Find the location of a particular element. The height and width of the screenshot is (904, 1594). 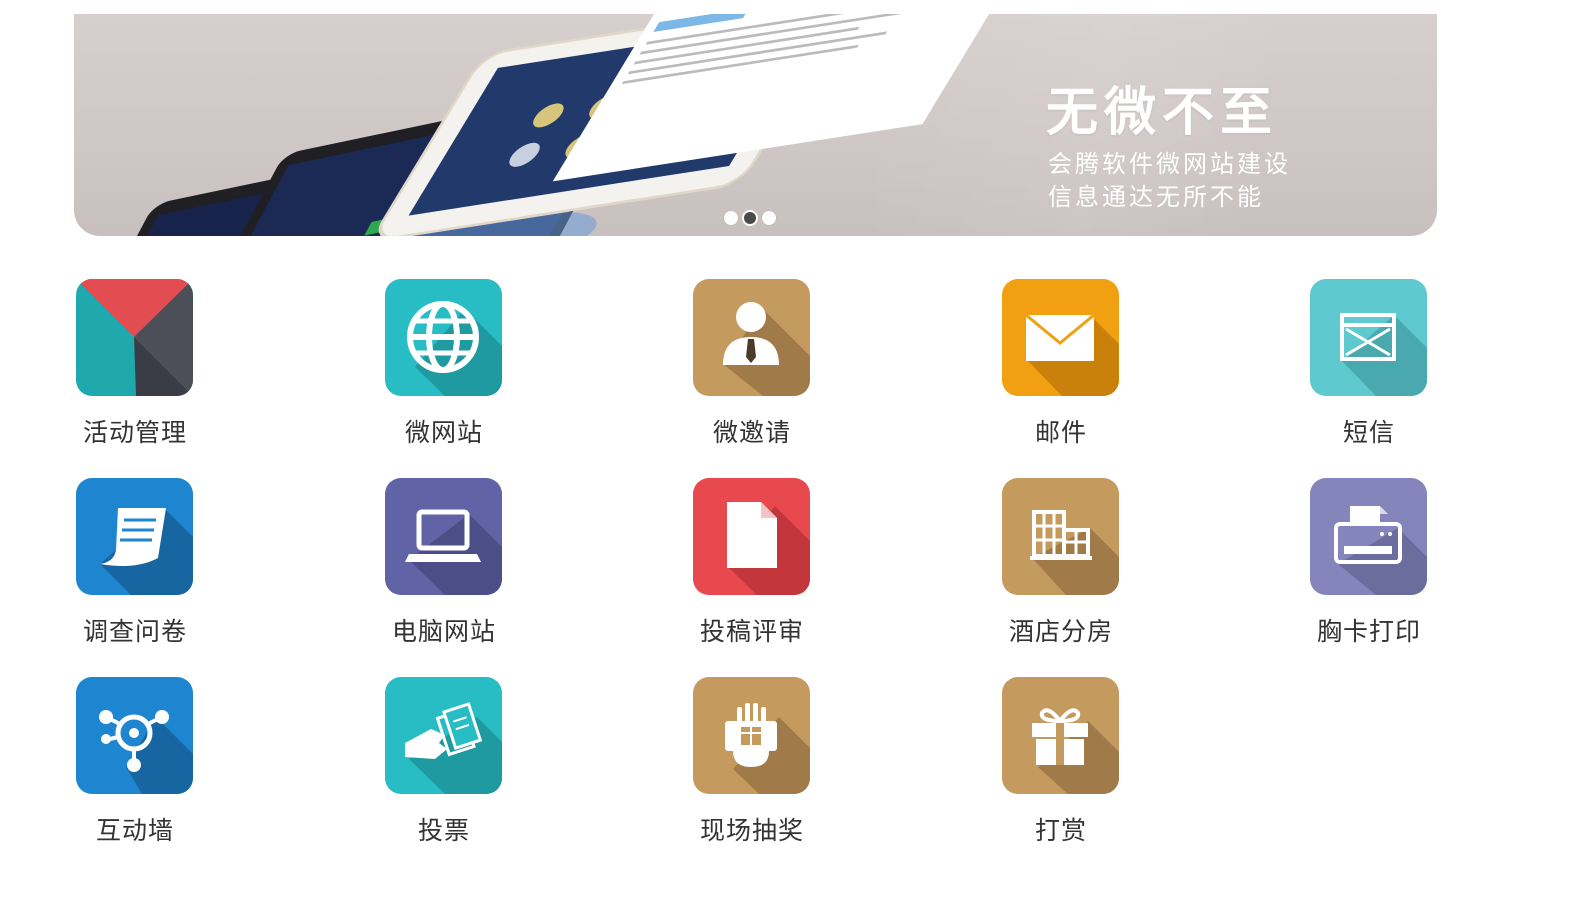

network-icon is located at coordinates (134, 735).